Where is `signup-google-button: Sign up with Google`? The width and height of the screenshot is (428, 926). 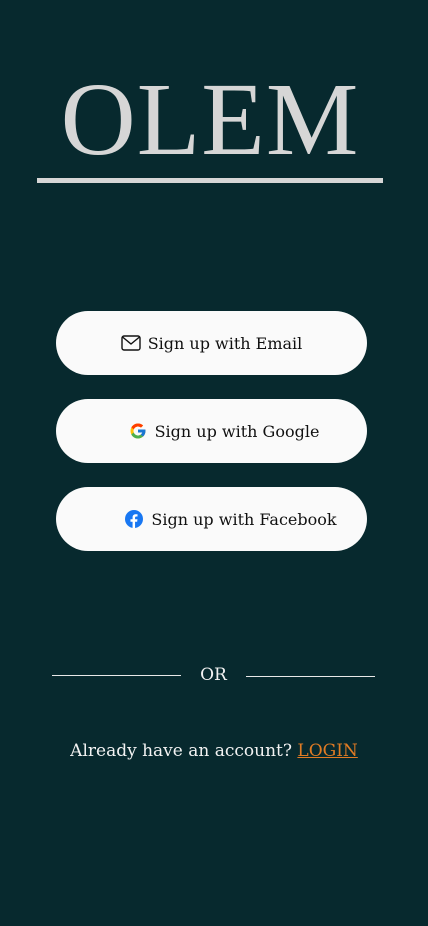 signup-google-button: Sign up with Google is located at coordinates (211, 431).